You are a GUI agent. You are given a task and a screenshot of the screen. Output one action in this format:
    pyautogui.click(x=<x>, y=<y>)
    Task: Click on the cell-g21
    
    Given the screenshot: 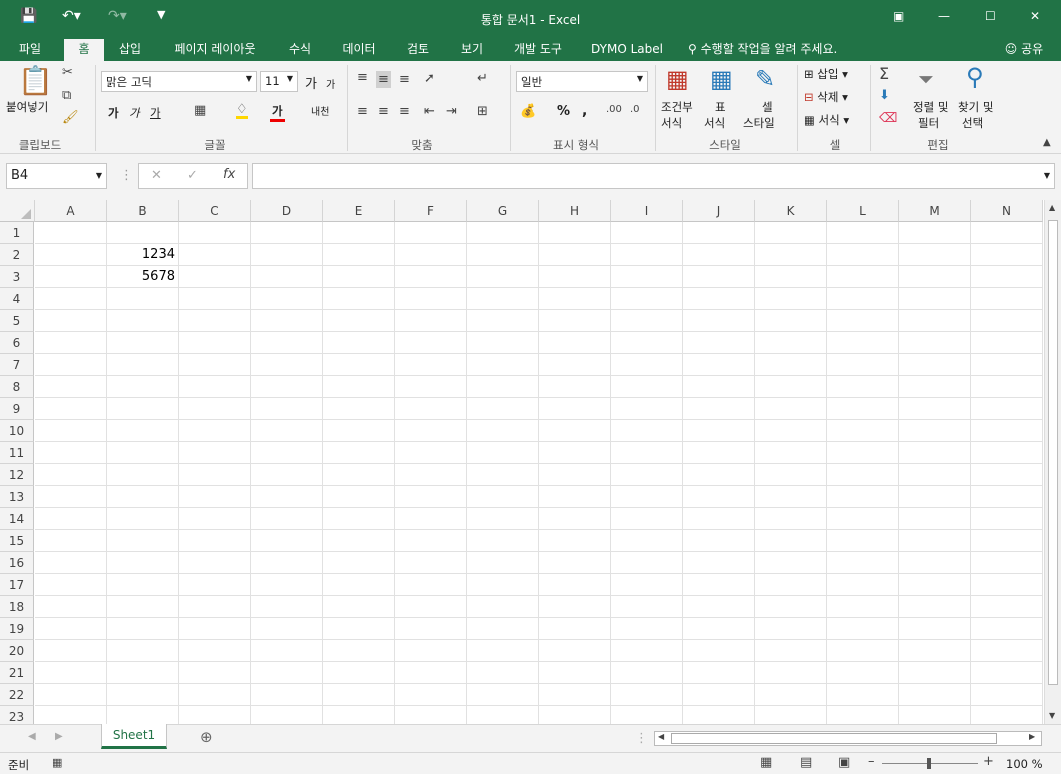 What is the action you would take?
    pyautogui.click(x=503, y=673)
    